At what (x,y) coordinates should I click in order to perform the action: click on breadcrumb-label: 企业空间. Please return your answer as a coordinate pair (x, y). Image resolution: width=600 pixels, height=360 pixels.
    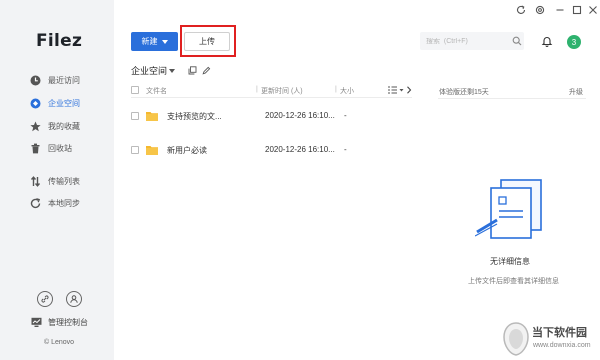
    Looking at the image, I should click on (149, 70).